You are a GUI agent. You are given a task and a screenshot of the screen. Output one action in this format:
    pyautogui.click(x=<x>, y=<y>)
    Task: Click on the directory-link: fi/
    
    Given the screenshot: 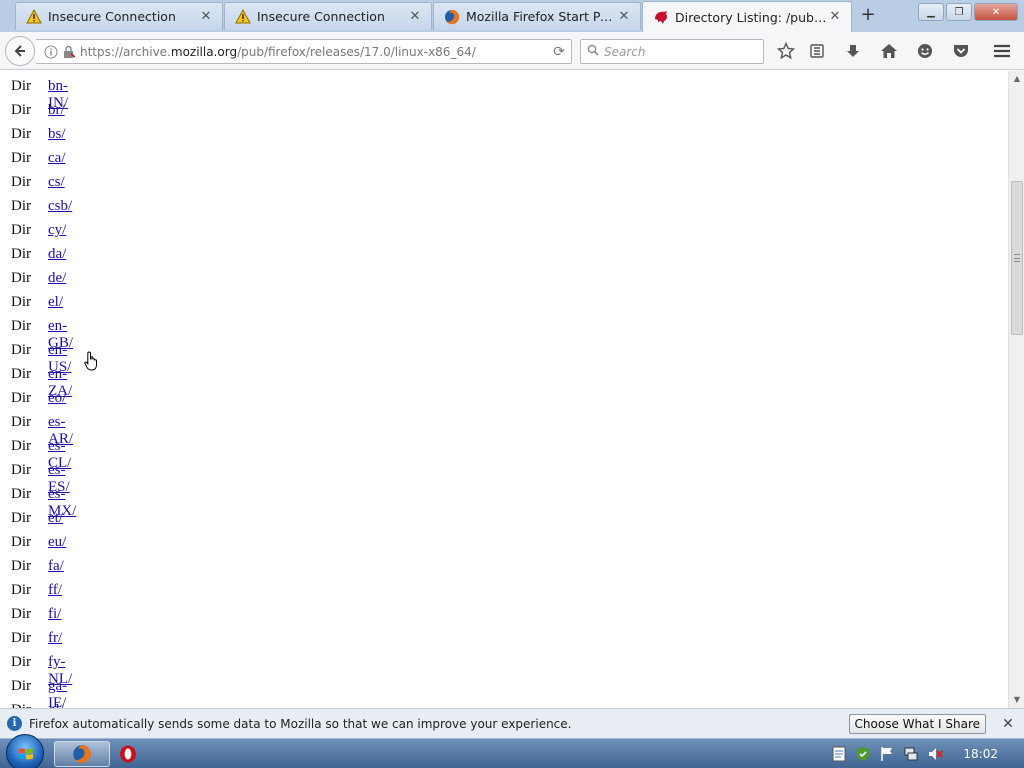 What is the action you would take?
    pyautogui.click(x=54, y=614)
    